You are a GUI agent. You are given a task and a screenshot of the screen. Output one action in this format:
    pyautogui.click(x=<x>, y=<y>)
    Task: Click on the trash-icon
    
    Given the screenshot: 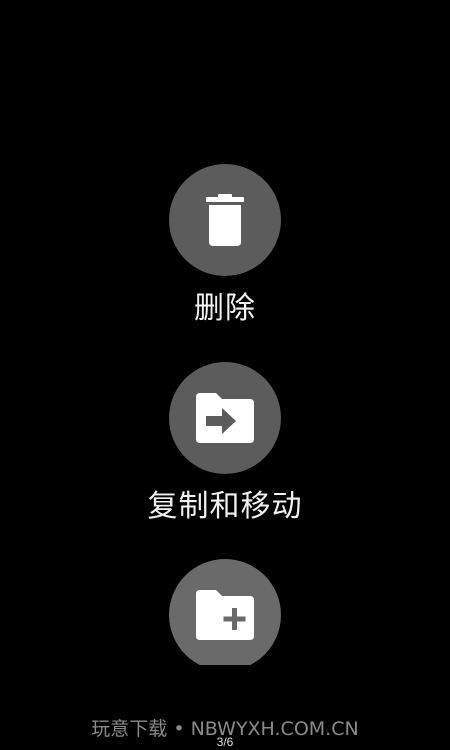 What is the action you would take?
    pyautogui.click(x=225, y=220)
    